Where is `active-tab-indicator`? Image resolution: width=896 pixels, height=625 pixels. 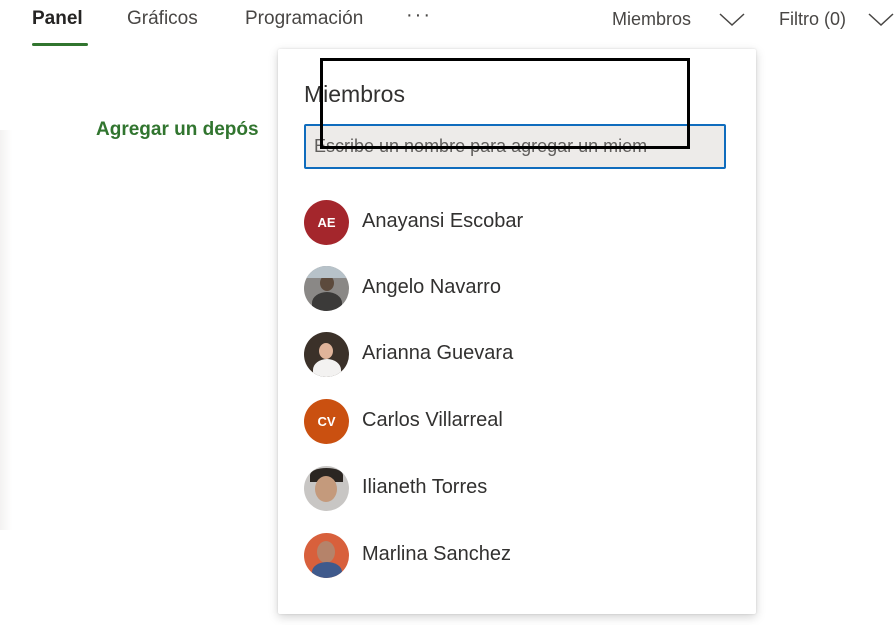 active-tab-indicator is located at coordinates (60, 44).